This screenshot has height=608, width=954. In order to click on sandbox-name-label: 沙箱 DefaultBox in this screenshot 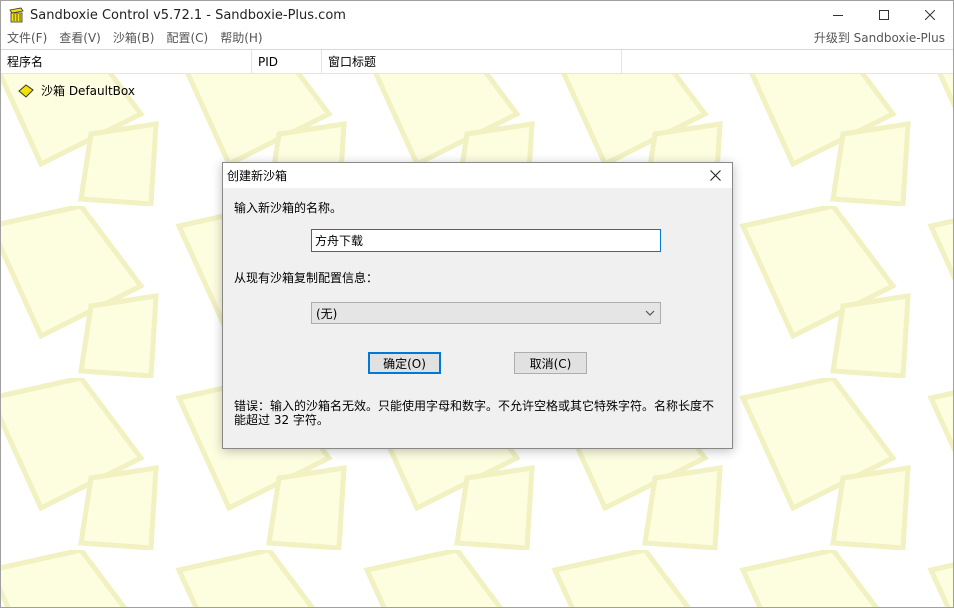, I will do `click(88, 91)`.